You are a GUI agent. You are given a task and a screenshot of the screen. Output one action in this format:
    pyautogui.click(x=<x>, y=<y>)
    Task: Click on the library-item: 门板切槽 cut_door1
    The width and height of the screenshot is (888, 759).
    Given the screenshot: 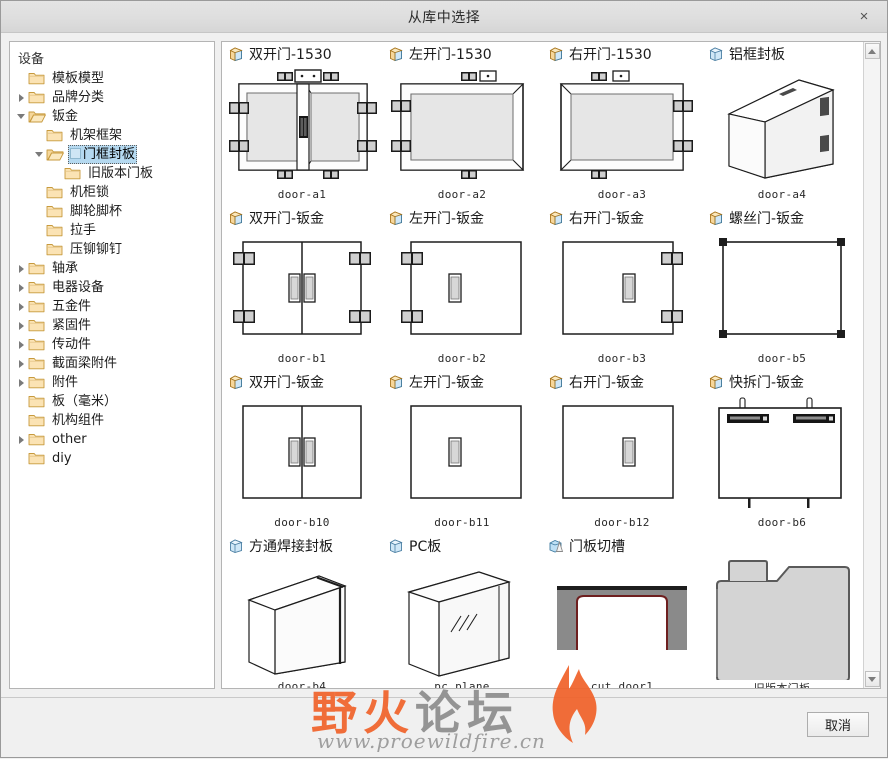 What is the action you would take?
    pyautogui.click(x=622, y=611)
    